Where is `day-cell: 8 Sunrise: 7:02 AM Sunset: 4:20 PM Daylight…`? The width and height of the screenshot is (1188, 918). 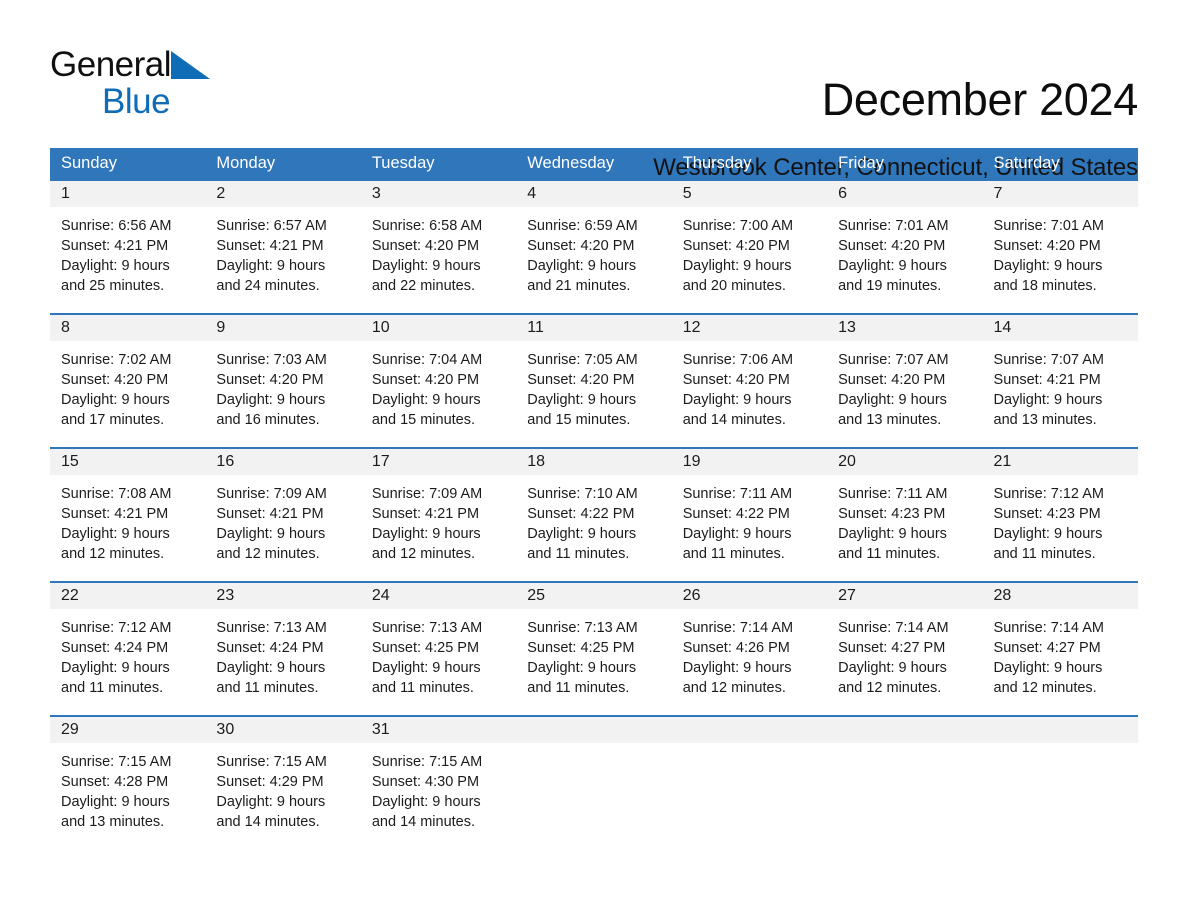
day-cell: 8 Sunrise: 7:02 AM Sunset: 4:20 PM Daylight… is located at coordinates (128, 381).